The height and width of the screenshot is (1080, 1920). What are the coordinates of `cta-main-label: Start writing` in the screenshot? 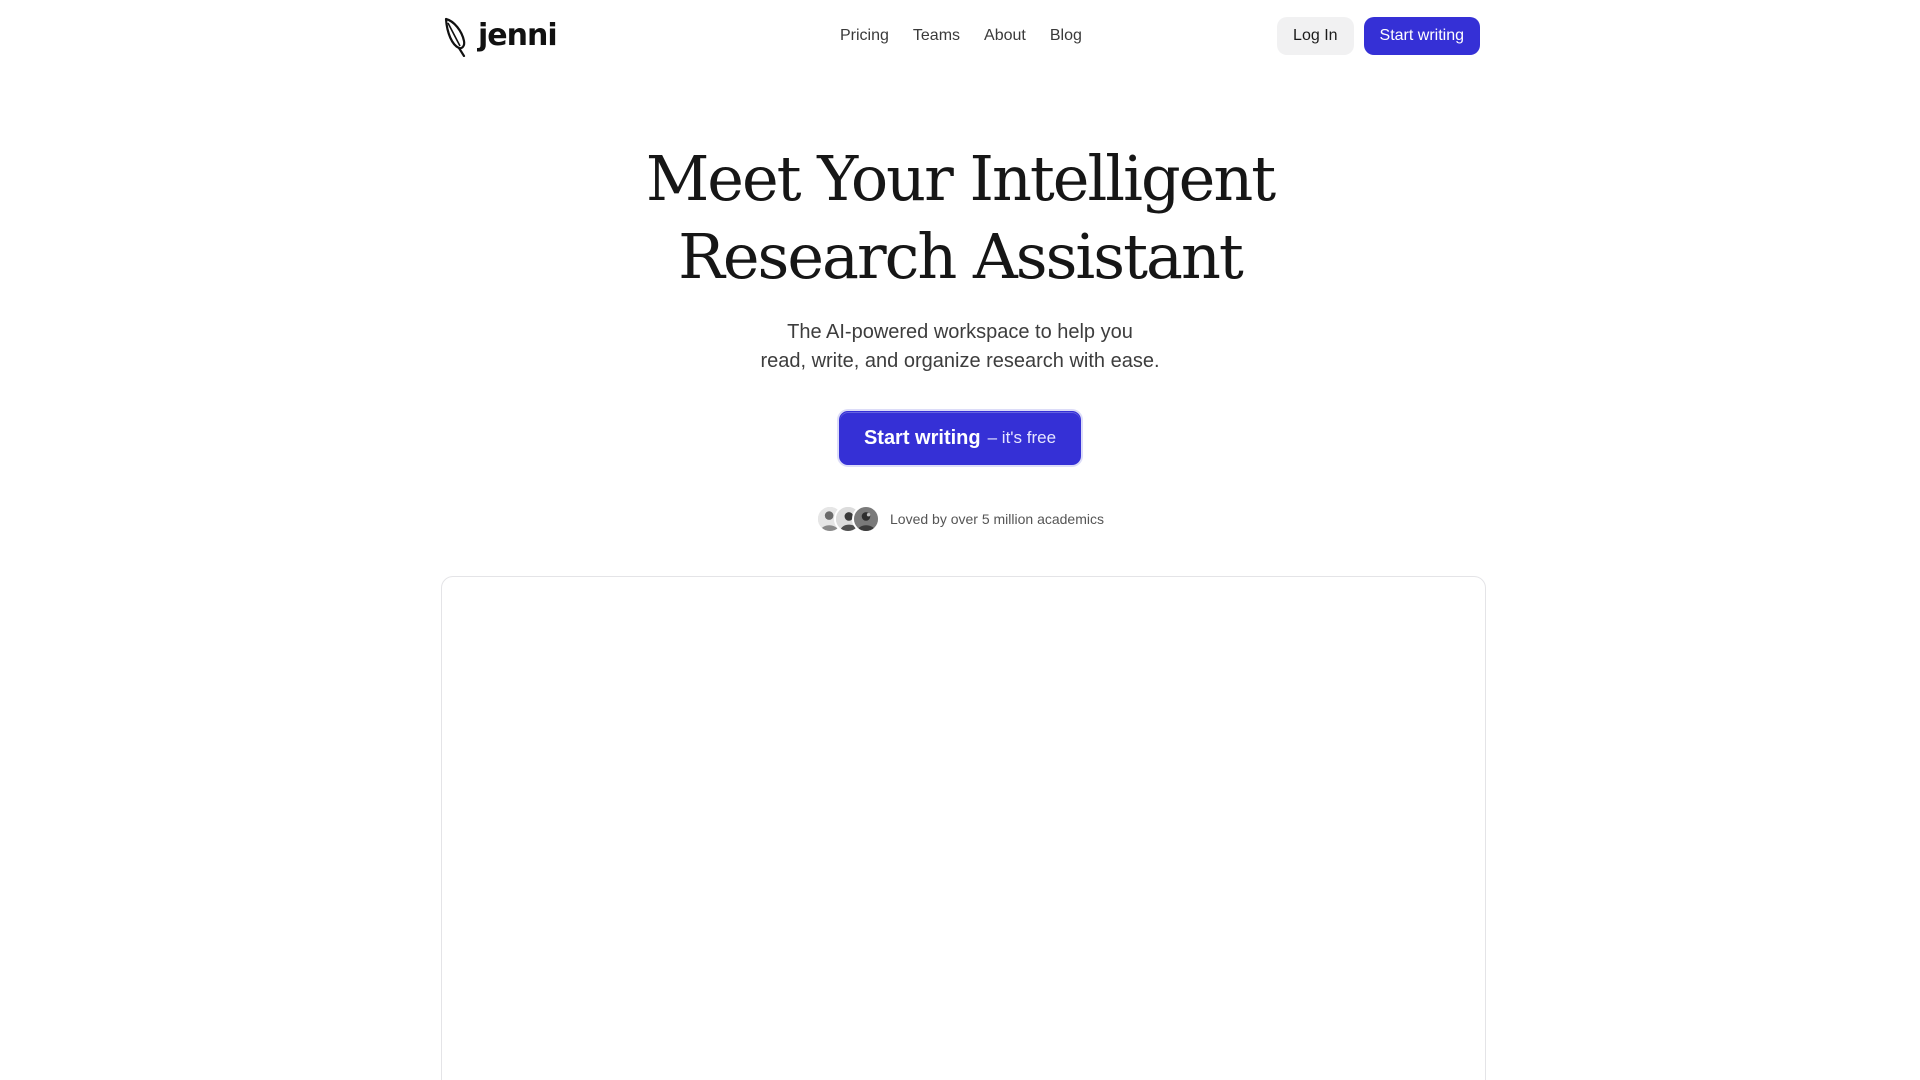 It's located at (922, 437).